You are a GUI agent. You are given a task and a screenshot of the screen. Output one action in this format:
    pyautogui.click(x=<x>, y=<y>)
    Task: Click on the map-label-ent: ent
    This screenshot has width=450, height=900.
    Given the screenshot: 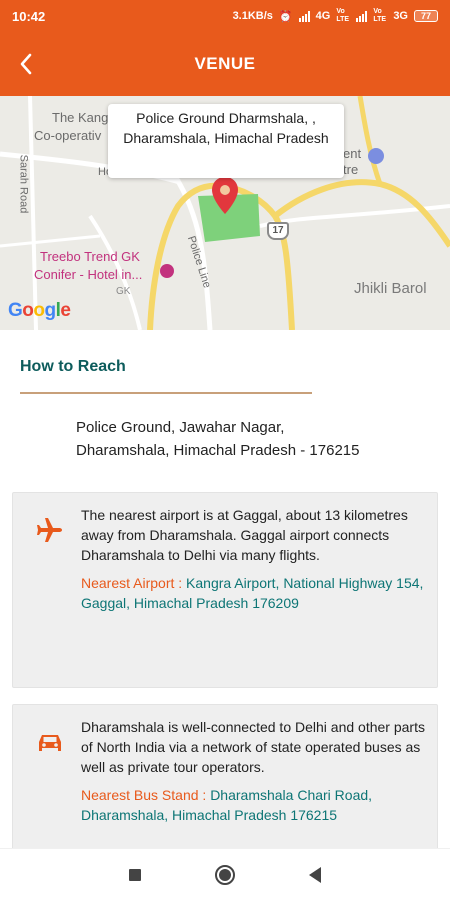 What is the action you would take?
    pyautogui.click(x=352, y=153)
    